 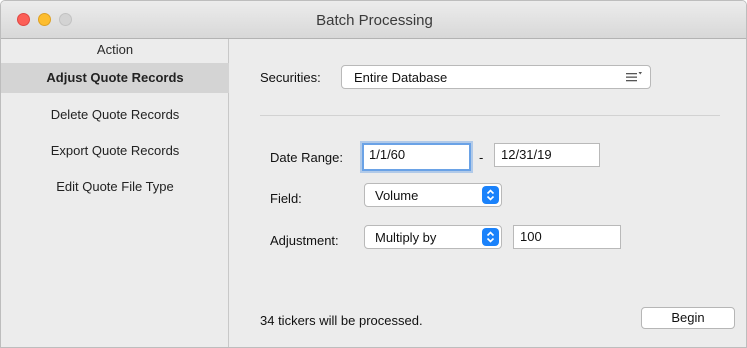 What do you see at coordinates (634, 77) in the screenshot?
I see `list-menu-icon` at bounding box center [634, 77].